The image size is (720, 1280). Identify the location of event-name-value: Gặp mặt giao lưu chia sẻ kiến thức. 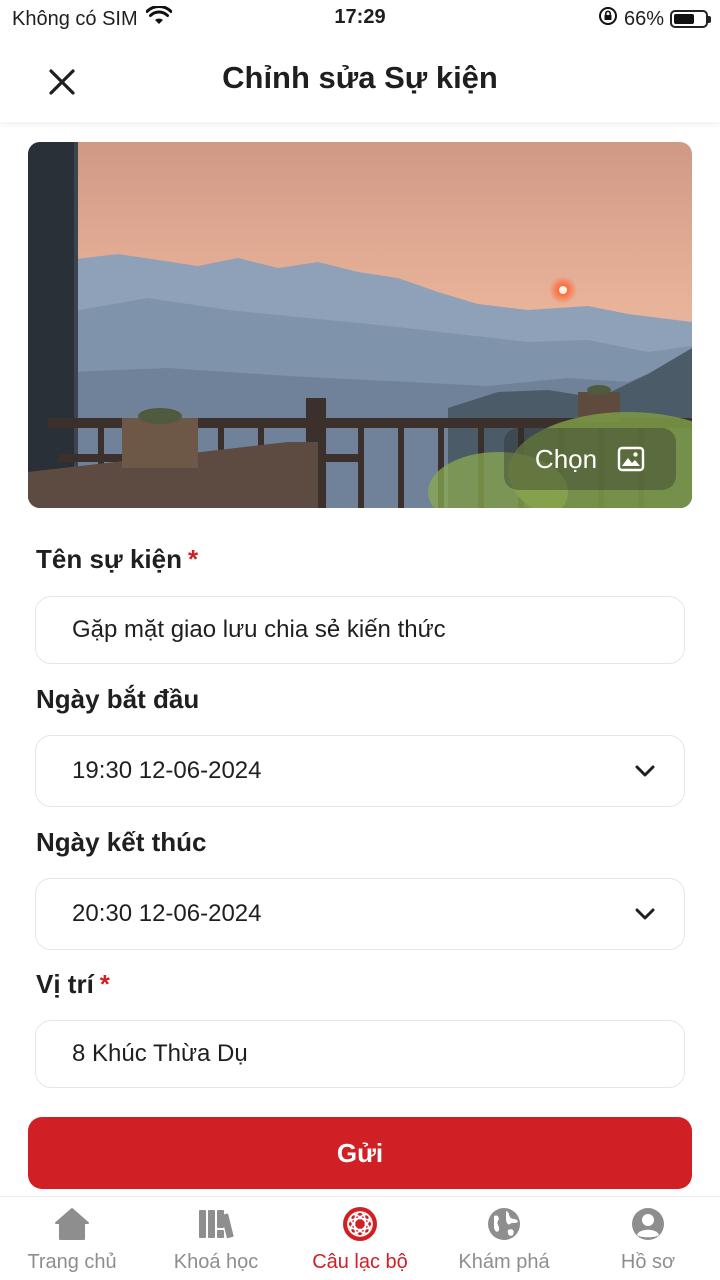
(259, 629).